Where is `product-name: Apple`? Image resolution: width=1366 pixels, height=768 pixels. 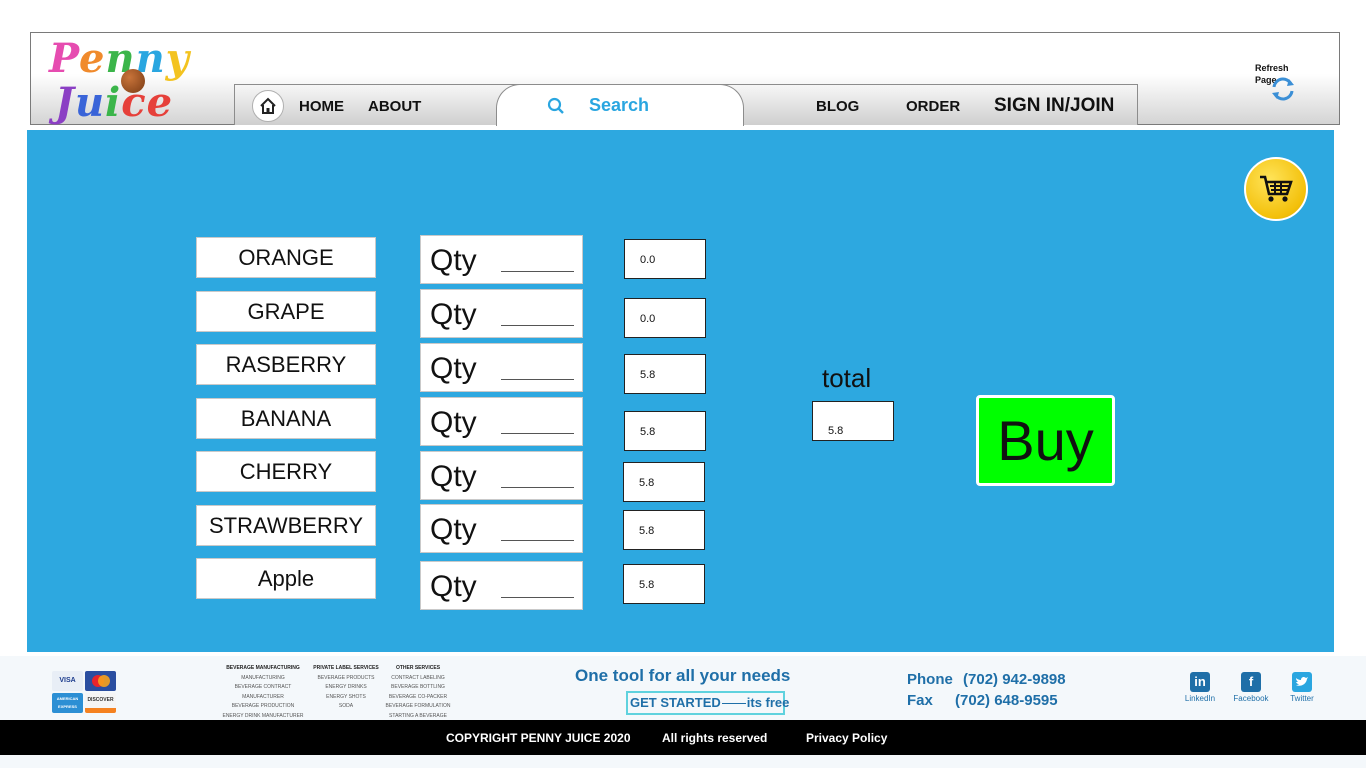
product-name: Apple is located at coordinates (286, 578).